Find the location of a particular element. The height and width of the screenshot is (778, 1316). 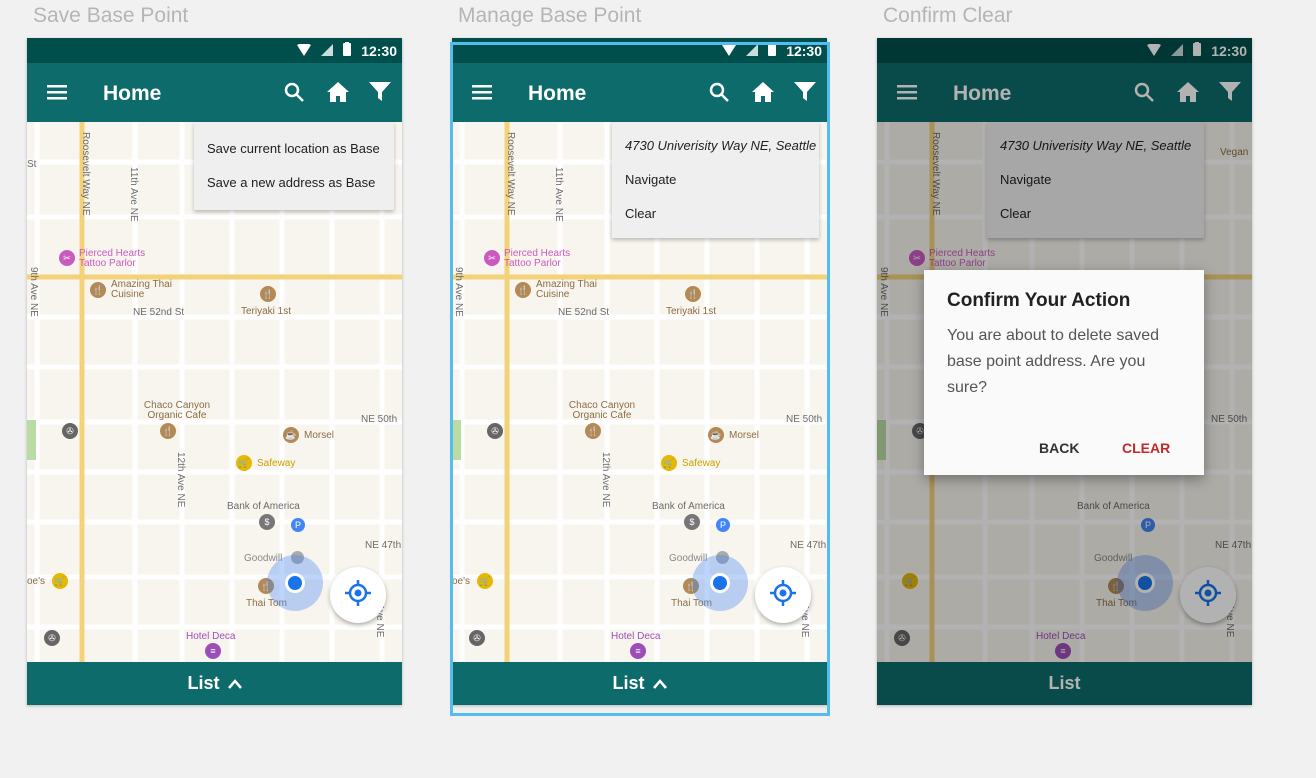

back-button: BACK is located at coordinates (1059, 448).